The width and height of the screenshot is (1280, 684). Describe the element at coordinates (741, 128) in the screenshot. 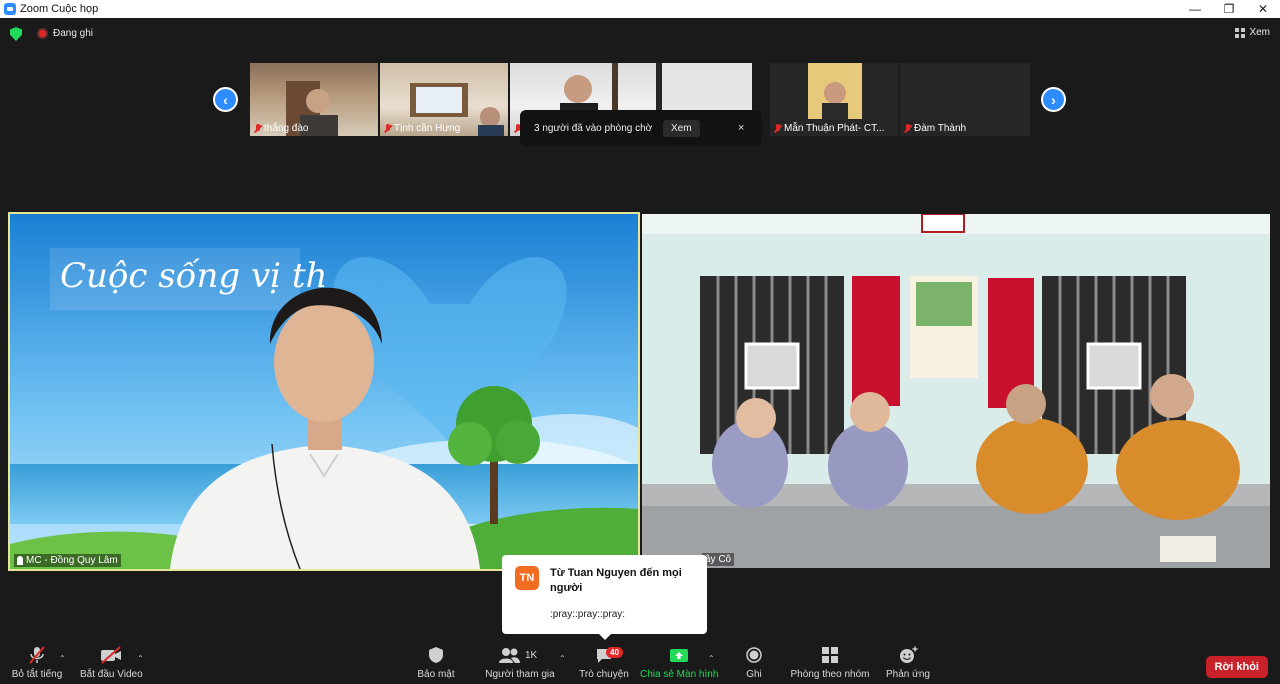

I see `close-icon: ×` at that location.